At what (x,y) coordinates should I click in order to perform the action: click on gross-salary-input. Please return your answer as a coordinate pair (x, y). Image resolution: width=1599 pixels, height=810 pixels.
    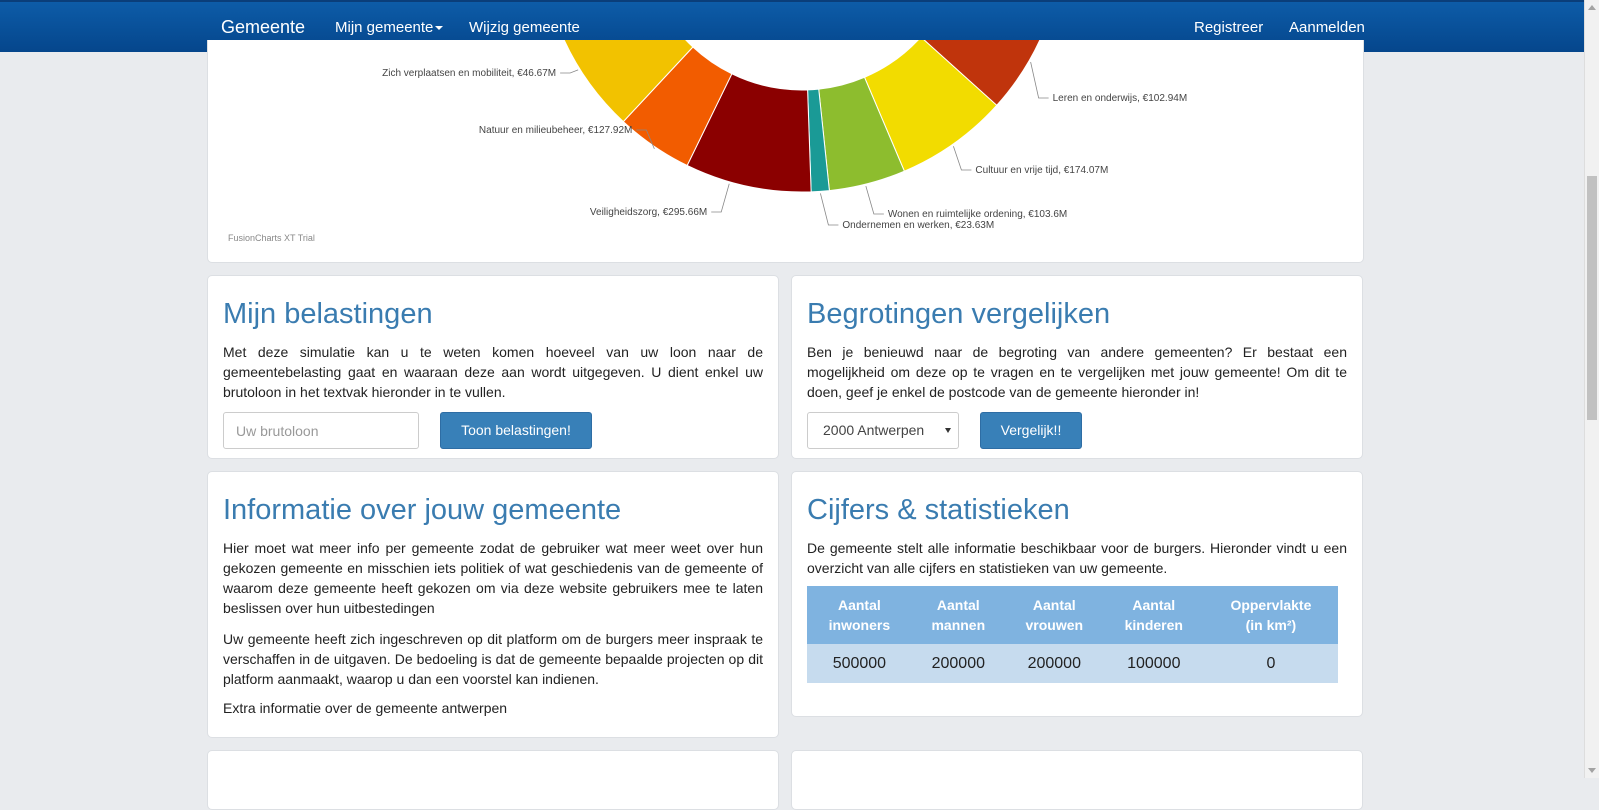
    Looking at the image, I should click on (321, 430).